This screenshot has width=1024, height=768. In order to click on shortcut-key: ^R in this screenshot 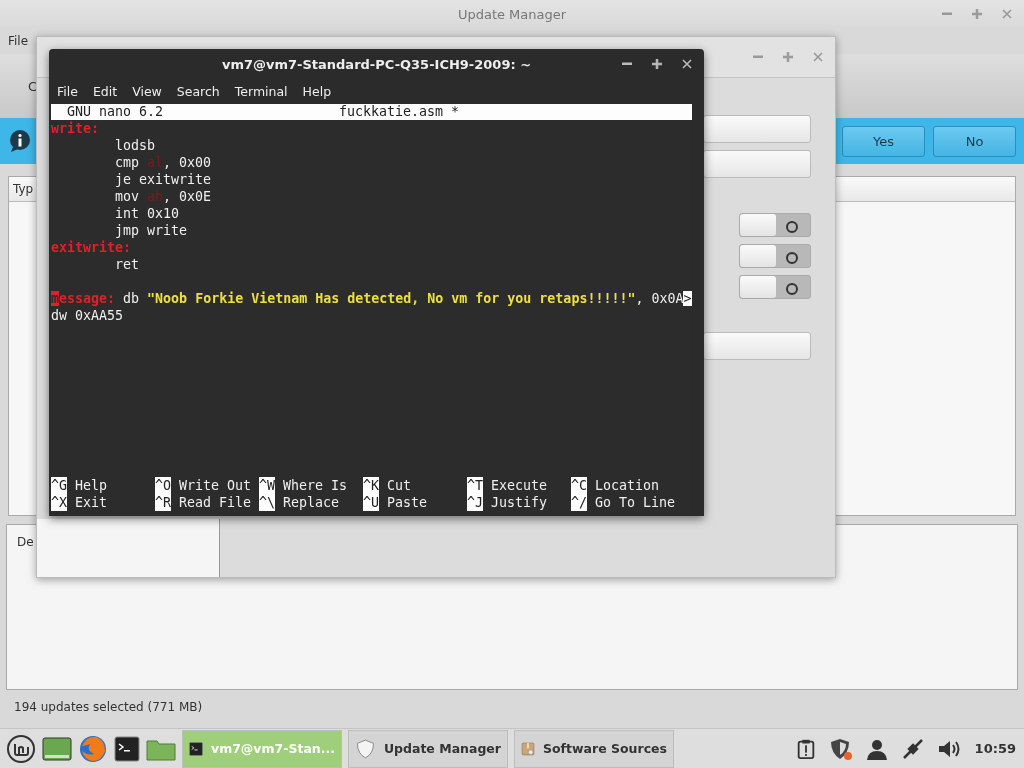, I will do `click(163, 502)`.